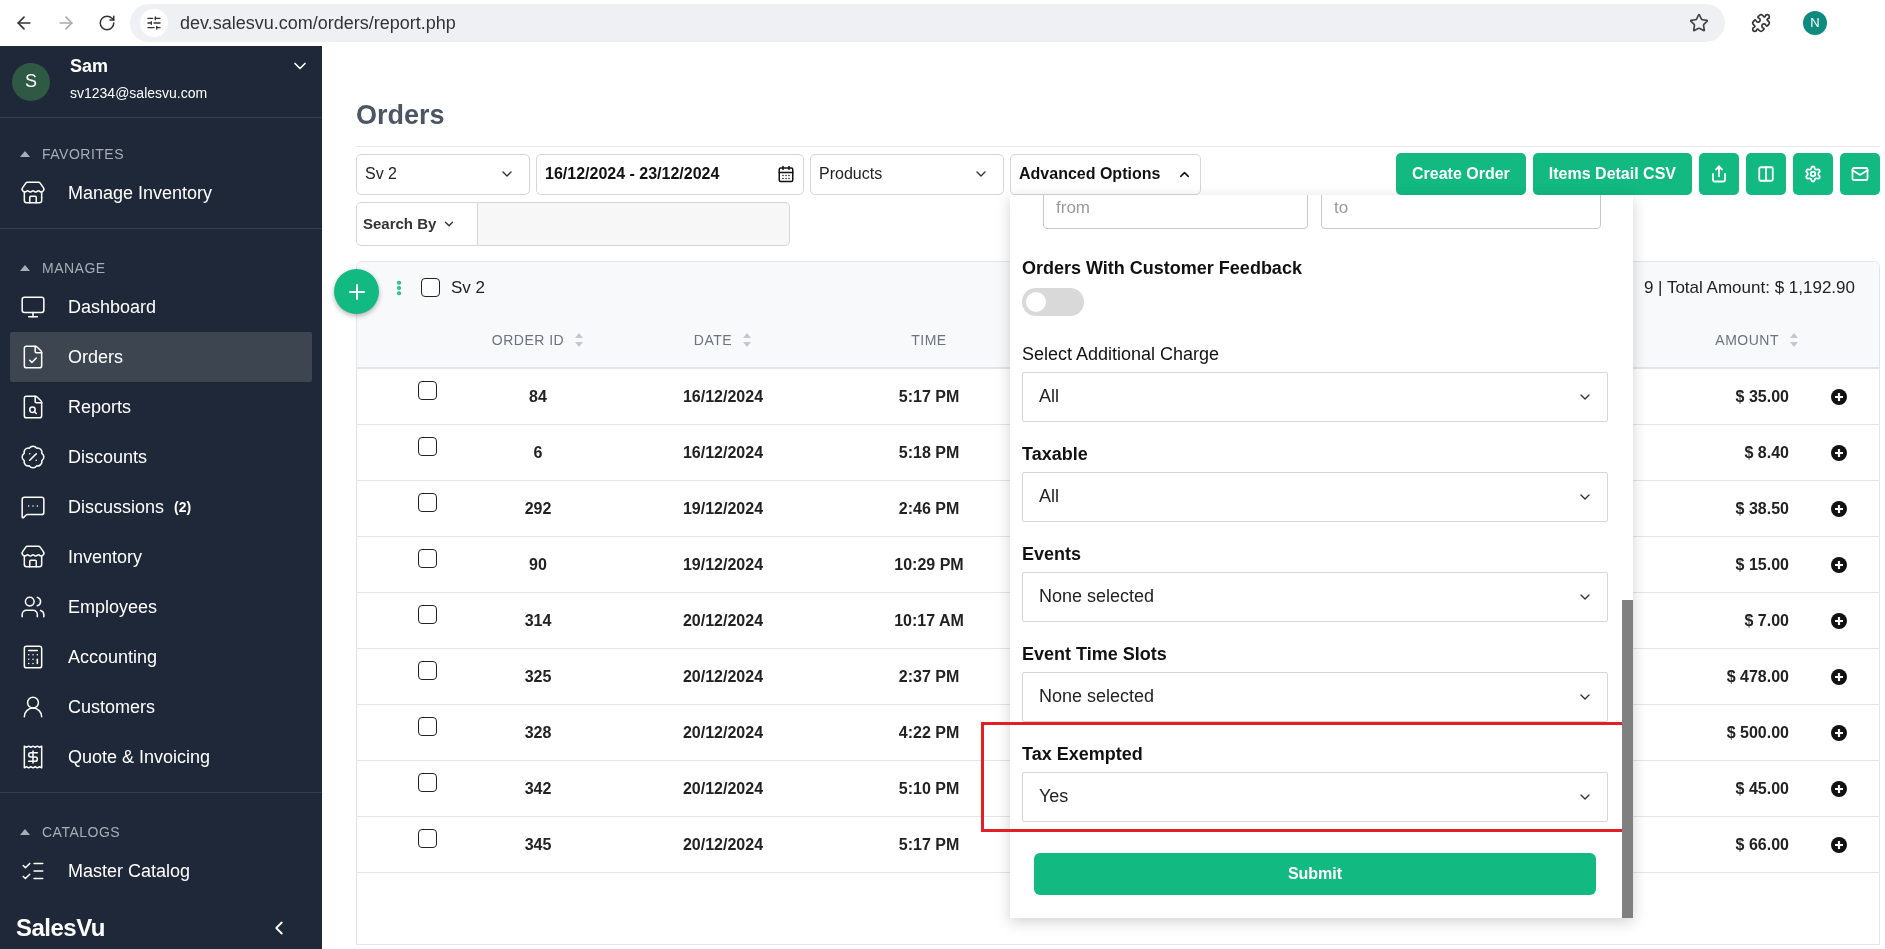 The image size is (1885, 949). I want to click on settings-button, so click(1813, 174).